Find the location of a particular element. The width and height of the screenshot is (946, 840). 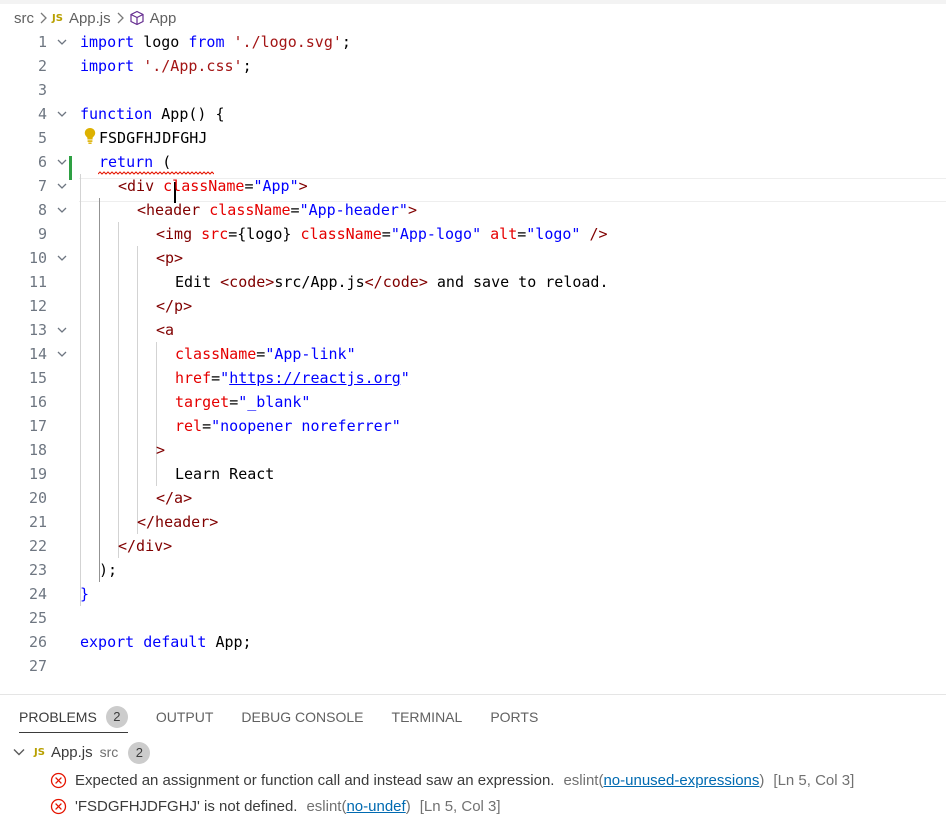

code-line: 10 <p> is located at coordinates (473, 258).